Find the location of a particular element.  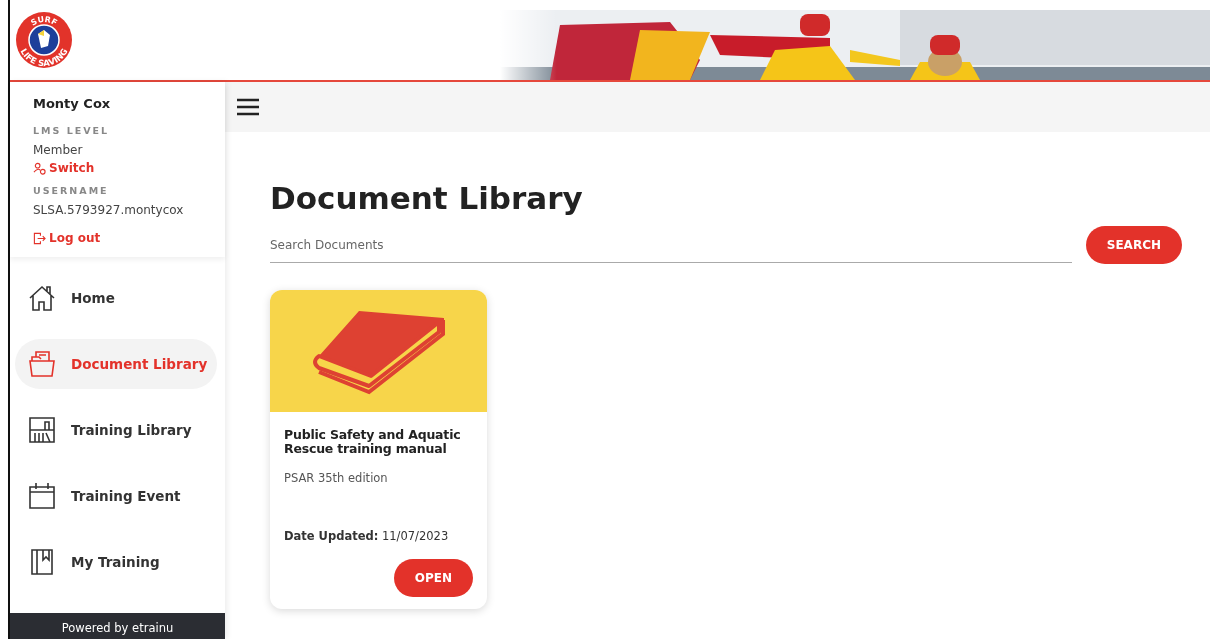

folder-icon is located at coordinates (42, 364).